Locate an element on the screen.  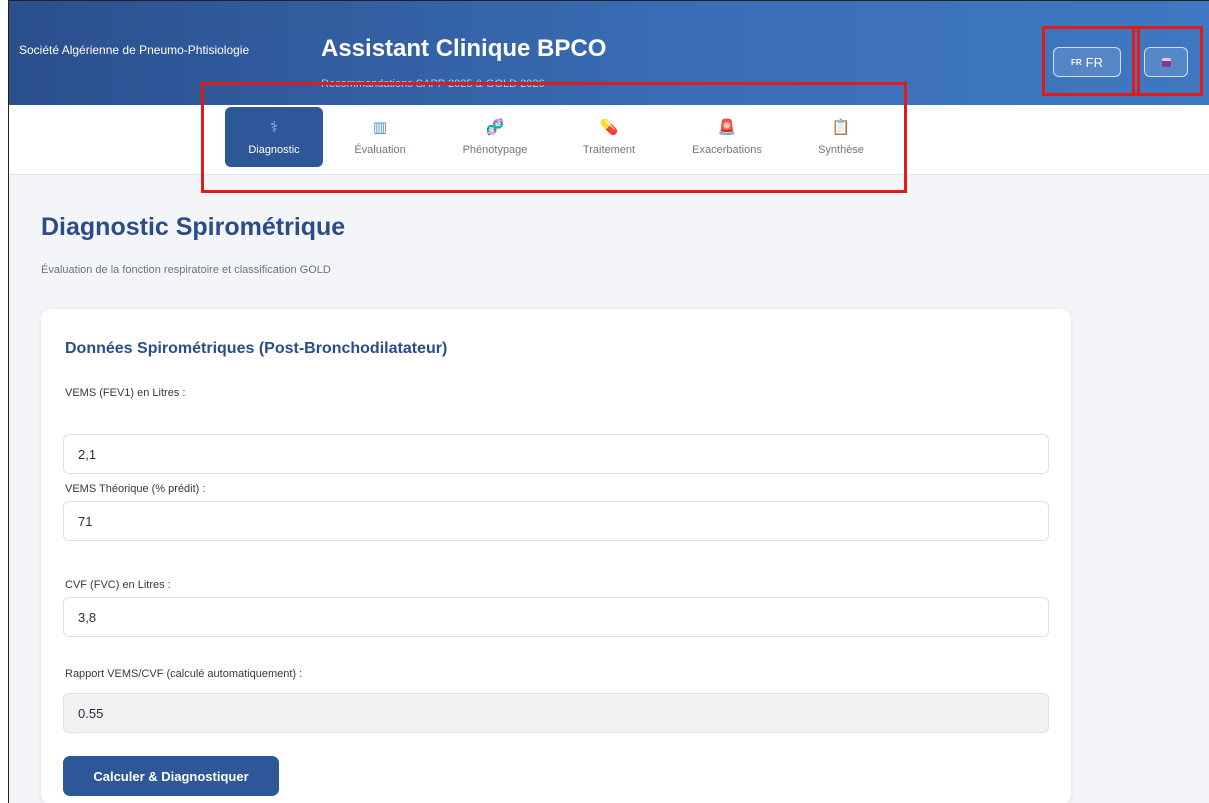
tab-diagnostic: ⚕ Diagnostic is located at coordinates (274, 137).